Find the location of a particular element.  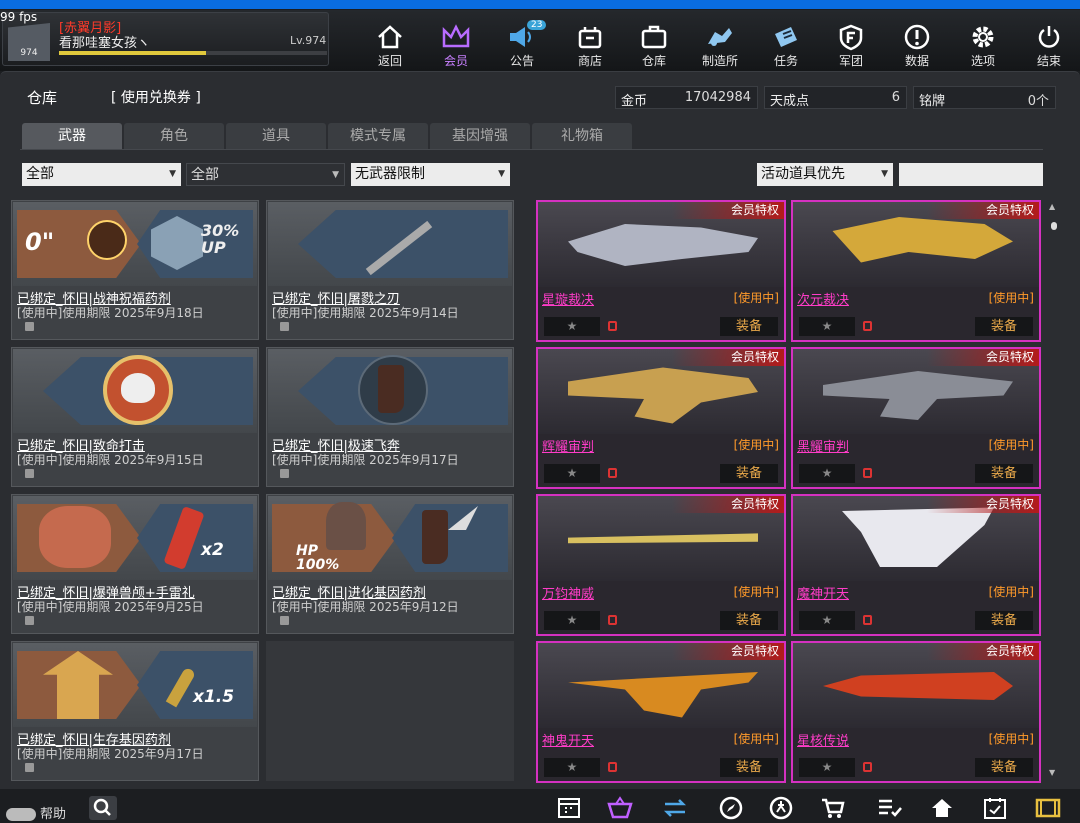

gold-display: 金币 17042984 is located at coordinates (686, 97).